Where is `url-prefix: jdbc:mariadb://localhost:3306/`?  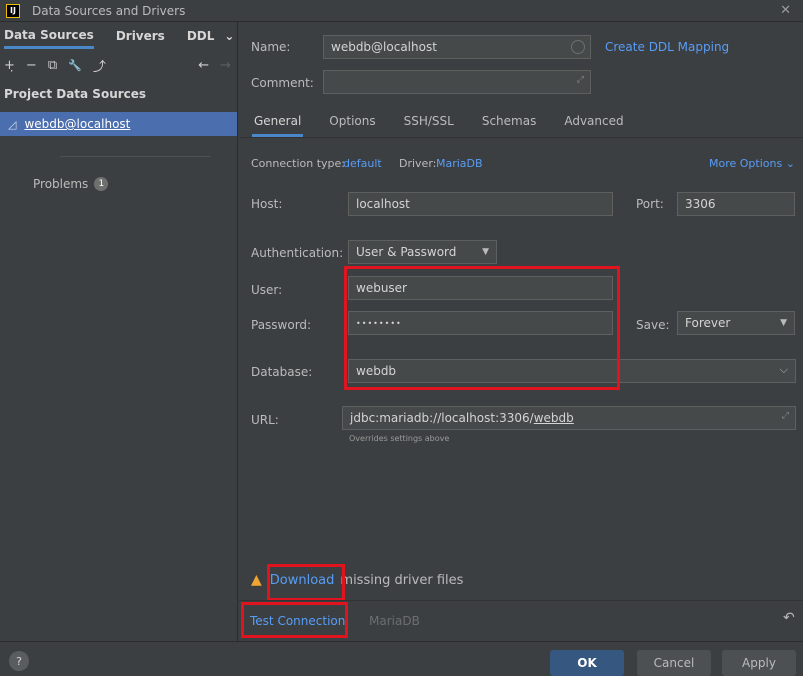
url-prefix: jdbc:mariadb://localhost:3306/ is located at coordinates (442, 418).